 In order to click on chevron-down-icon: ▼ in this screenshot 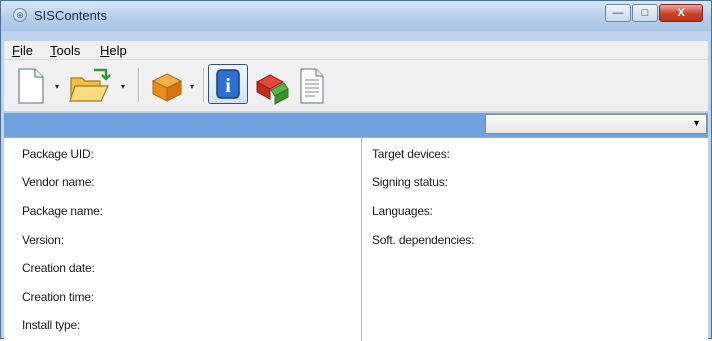, I will do `click(696, 123)`.